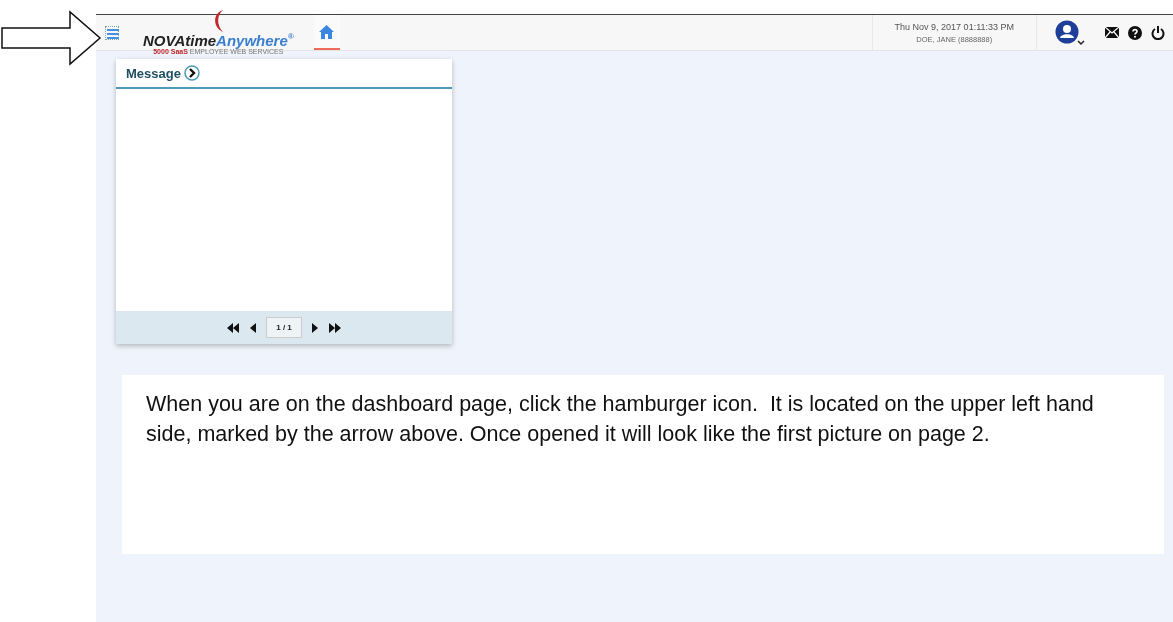  Describe the element at coordinates (284, 327) in the screenshot. I see `page-indicator: 1 / 1` at that location.